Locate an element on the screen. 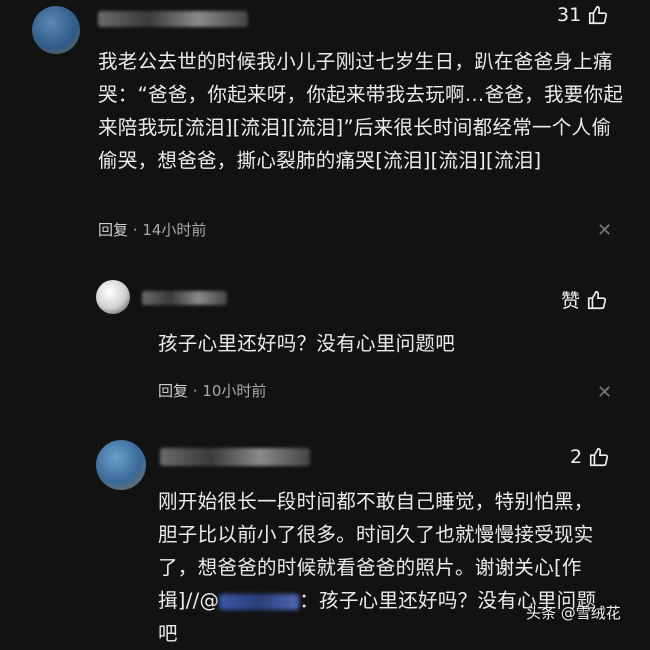  like-button: 2 is located at coordinates (590, 457).